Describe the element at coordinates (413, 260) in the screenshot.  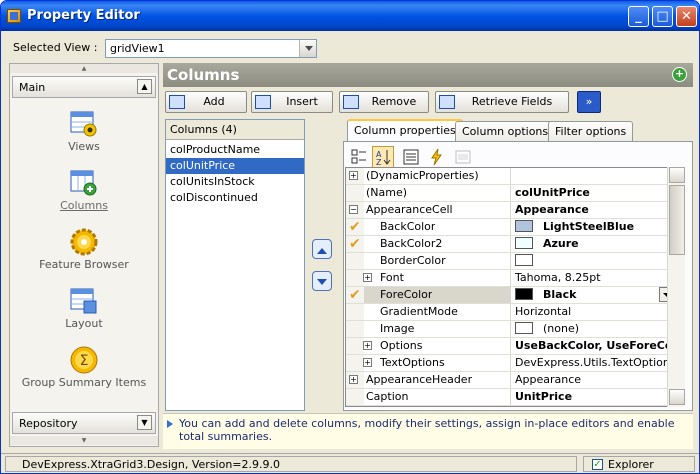
I see `property-name: BorderColor` at that location.